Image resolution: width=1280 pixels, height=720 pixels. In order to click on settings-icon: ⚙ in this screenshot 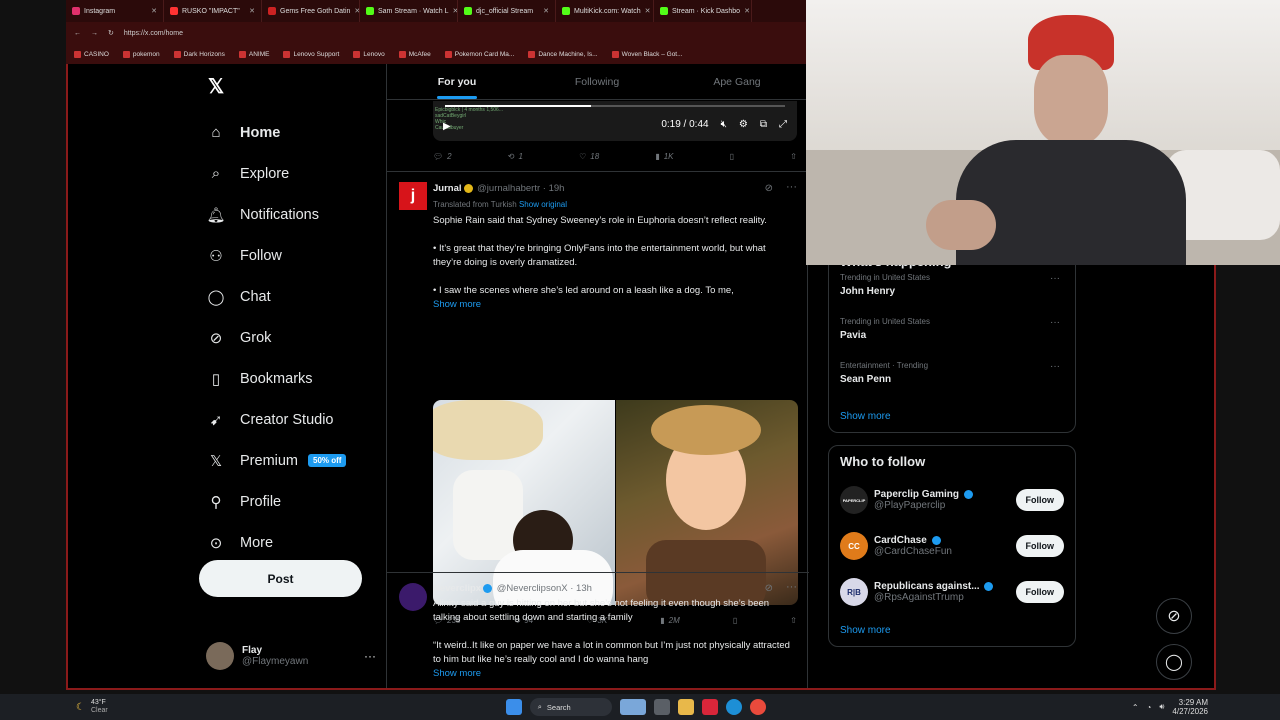, I will do `click(743, 124)`.